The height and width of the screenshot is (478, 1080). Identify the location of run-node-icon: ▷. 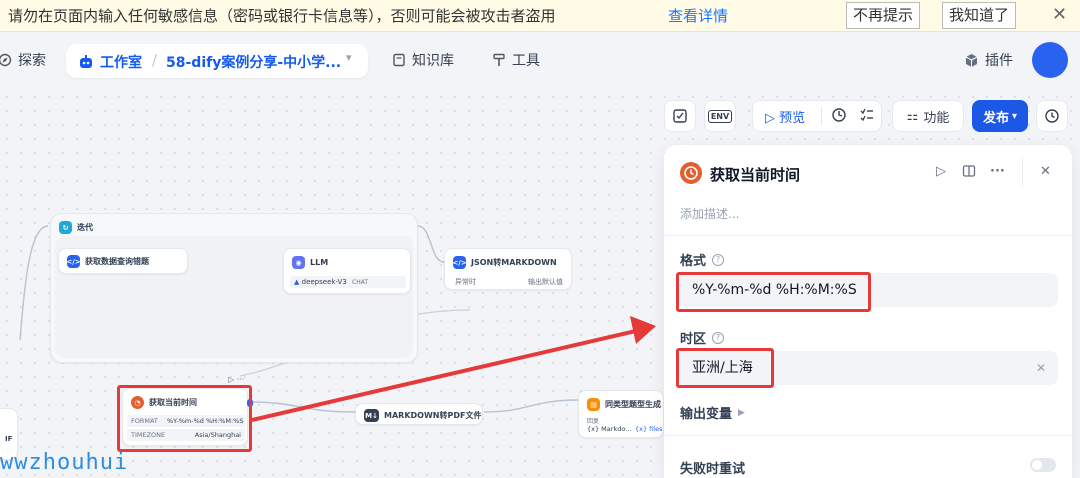
(941, 171).